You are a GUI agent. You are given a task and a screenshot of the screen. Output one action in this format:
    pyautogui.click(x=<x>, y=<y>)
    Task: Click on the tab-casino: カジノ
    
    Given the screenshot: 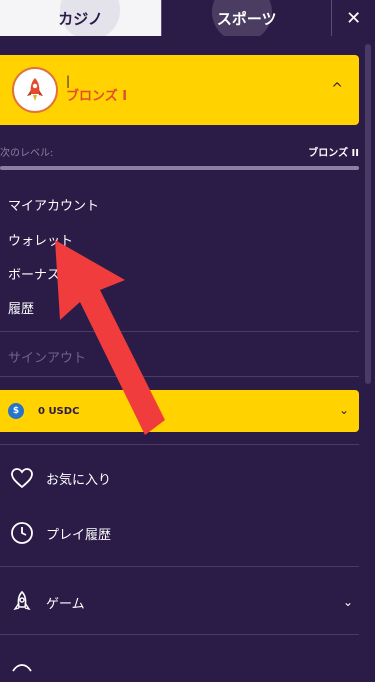 What is the action you would take?
    pyautogui.click(x=81, y=18)
    